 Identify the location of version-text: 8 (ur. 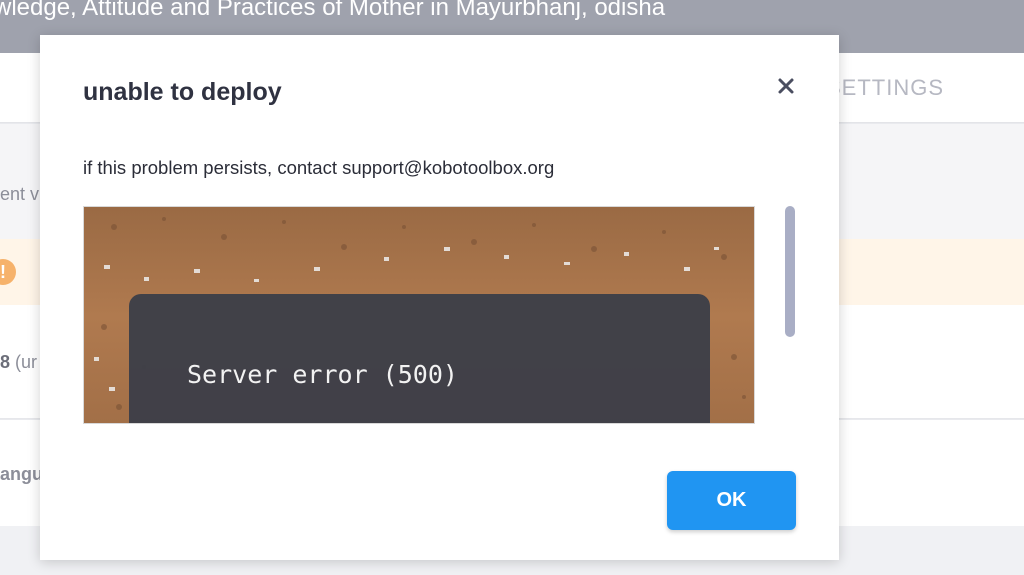
(18, 362).